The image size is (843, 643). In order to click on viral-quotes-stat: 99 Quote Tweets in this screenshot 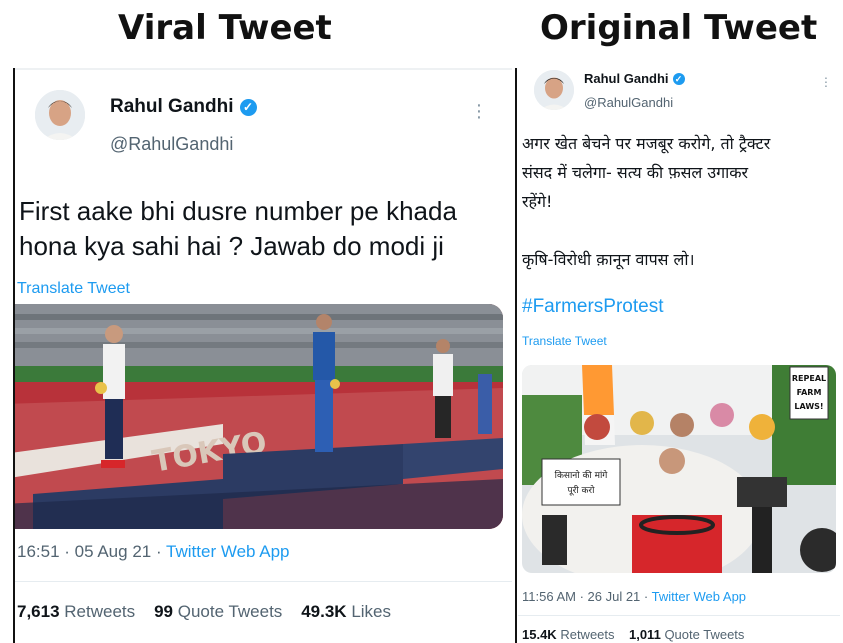, I will do `click(218, 611)`.